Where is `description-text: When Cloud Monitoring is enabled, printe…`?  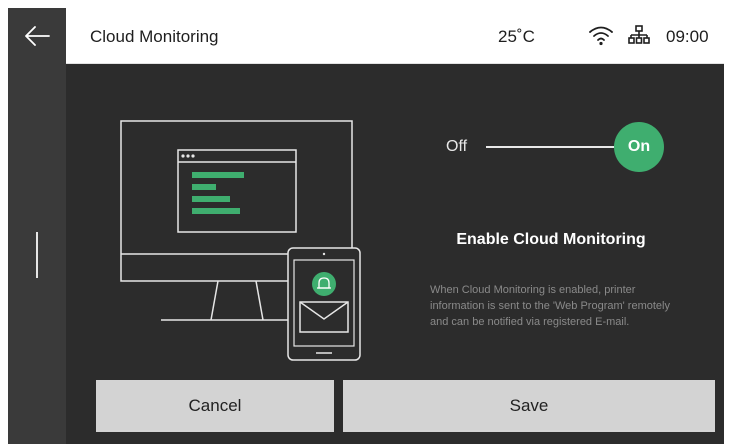
description-text: When Cloud Monitoring is enabled, printe… is located at coordinates (550, 306).